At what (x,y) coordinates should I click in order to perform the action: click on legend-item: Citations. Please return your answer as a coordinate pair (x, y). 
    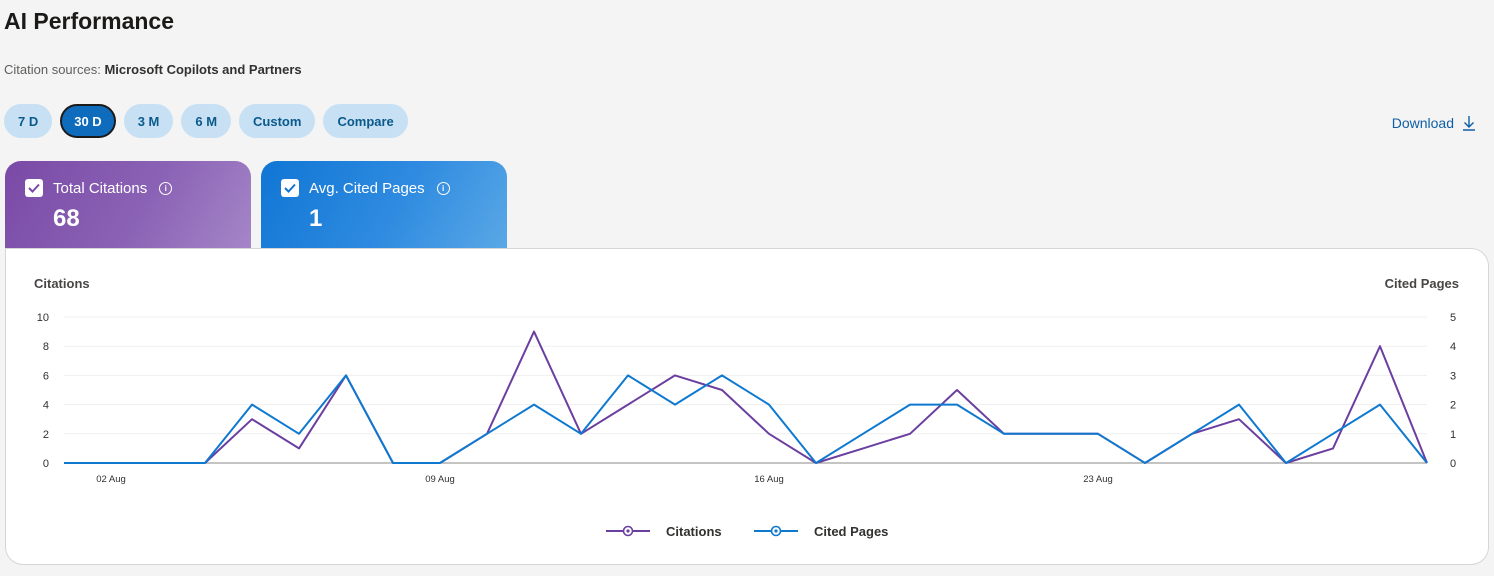
    Looking at the image, I should click on (664, 531).